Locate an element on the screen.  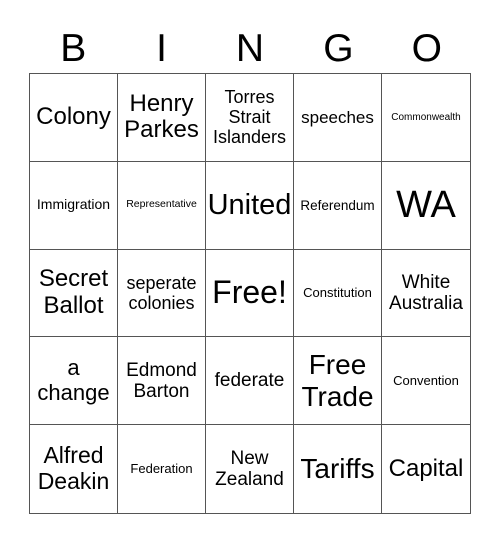
bingo-cell: Convention is located at coordinates (426, 381).